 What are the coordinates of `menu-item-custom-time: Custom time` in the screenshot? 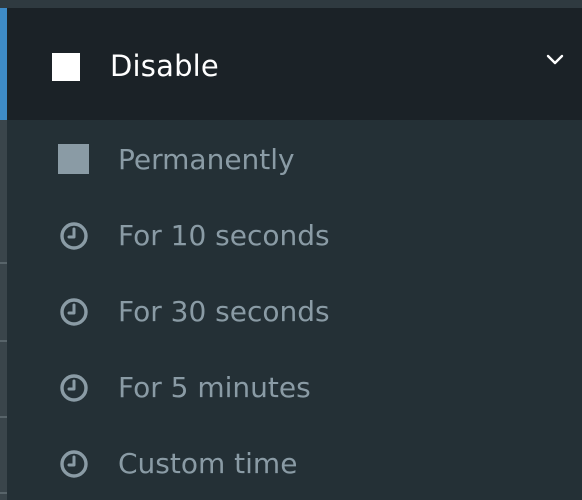 It's located at (291, 463).